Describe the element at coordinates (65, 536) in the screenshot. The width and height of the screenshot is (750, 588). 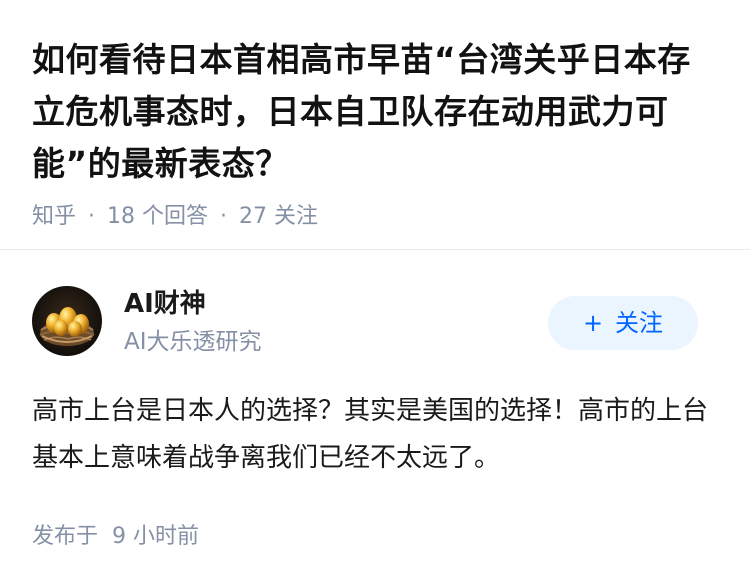
I see `published-label: 发布于` at that location.